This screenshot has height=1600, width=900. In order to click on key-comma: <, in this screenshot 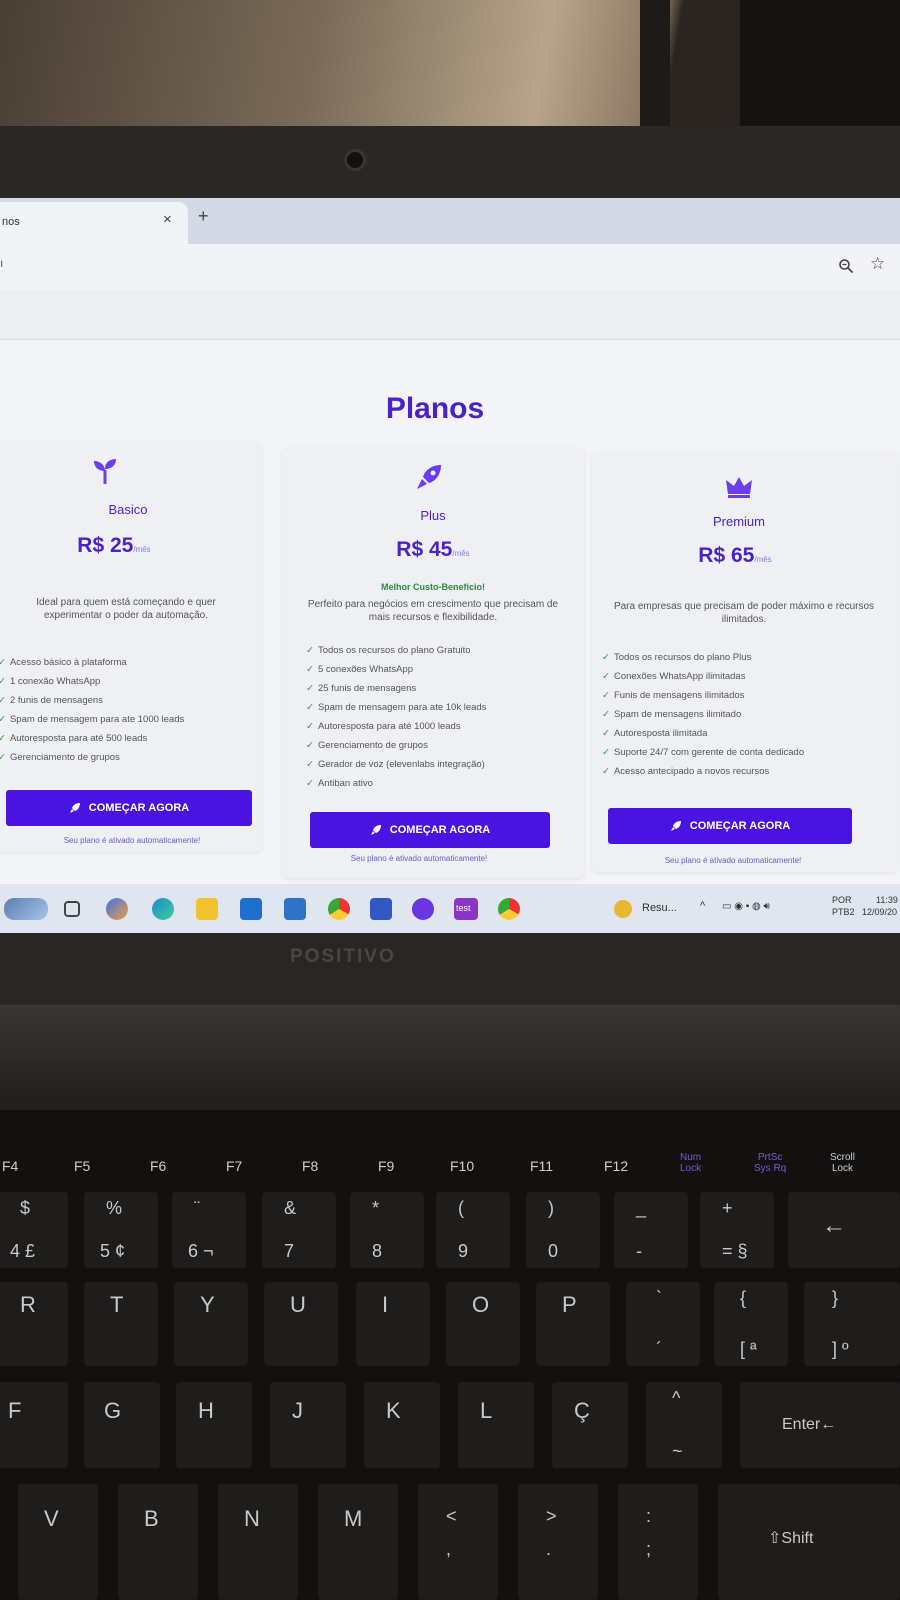, I will do `click(458, 1542)`.